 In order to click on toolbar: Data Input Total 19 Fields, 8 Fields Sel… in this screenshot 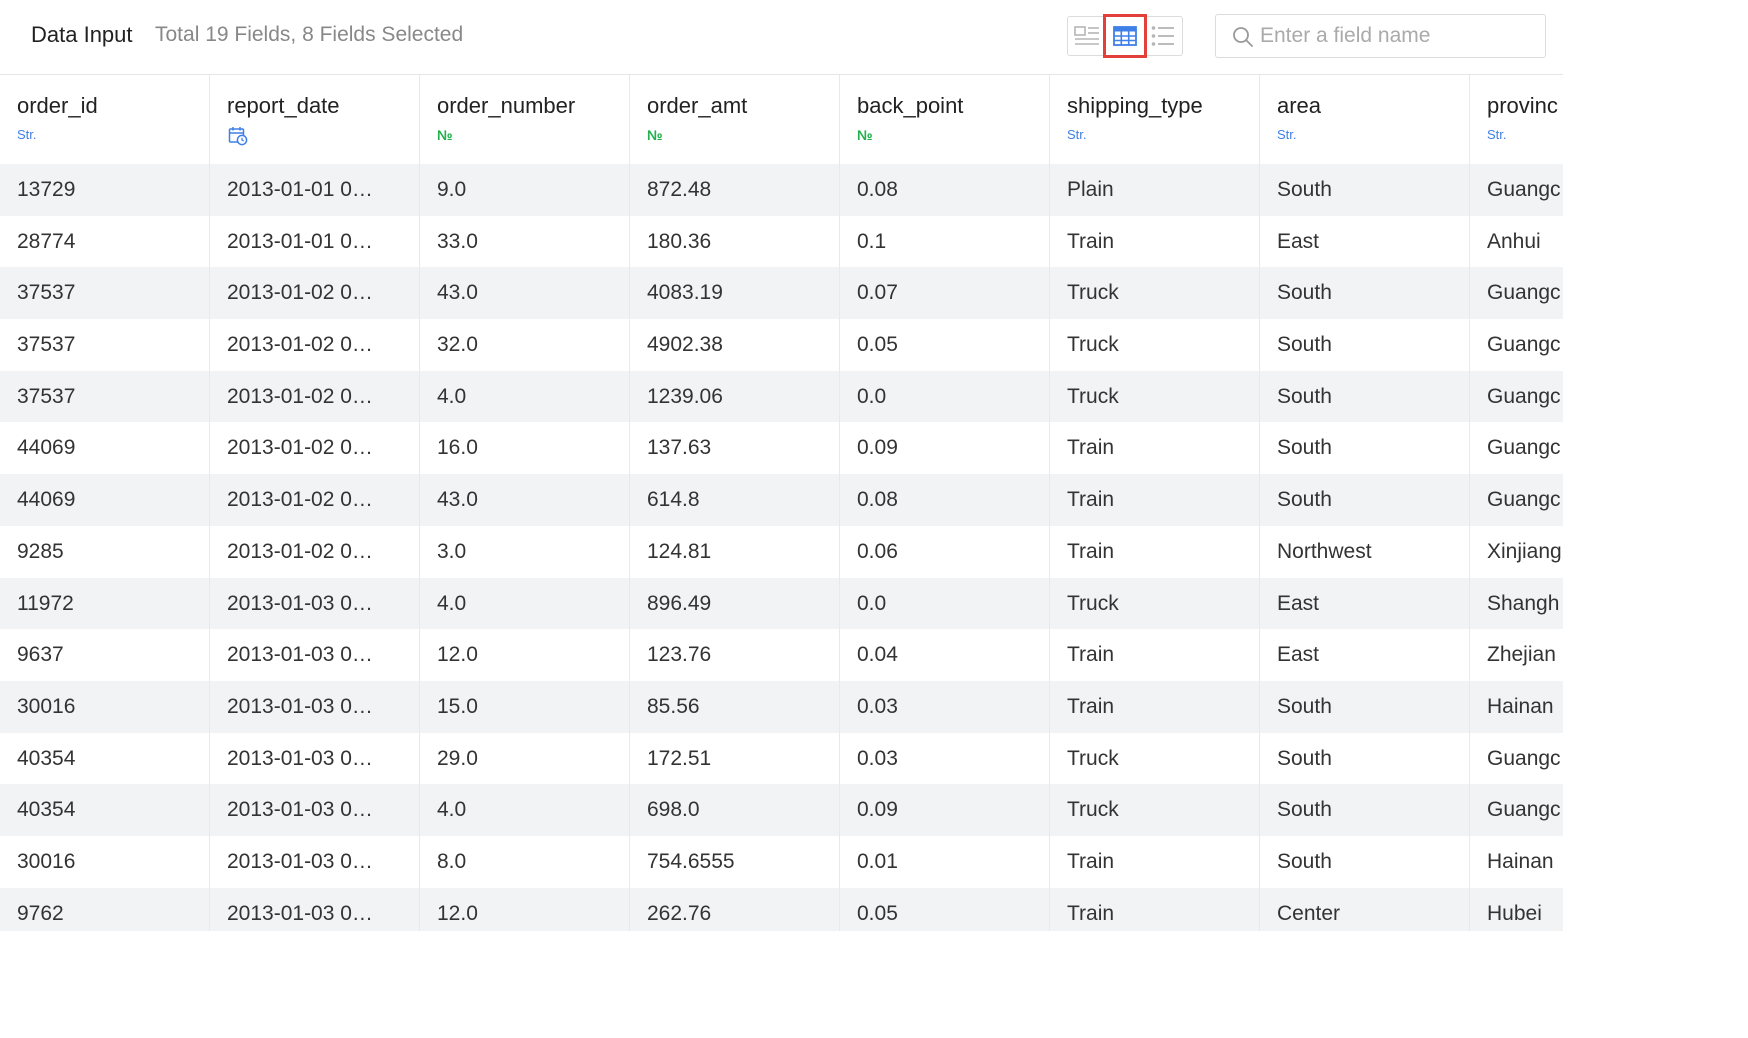, I will do `click(781, 37)`.